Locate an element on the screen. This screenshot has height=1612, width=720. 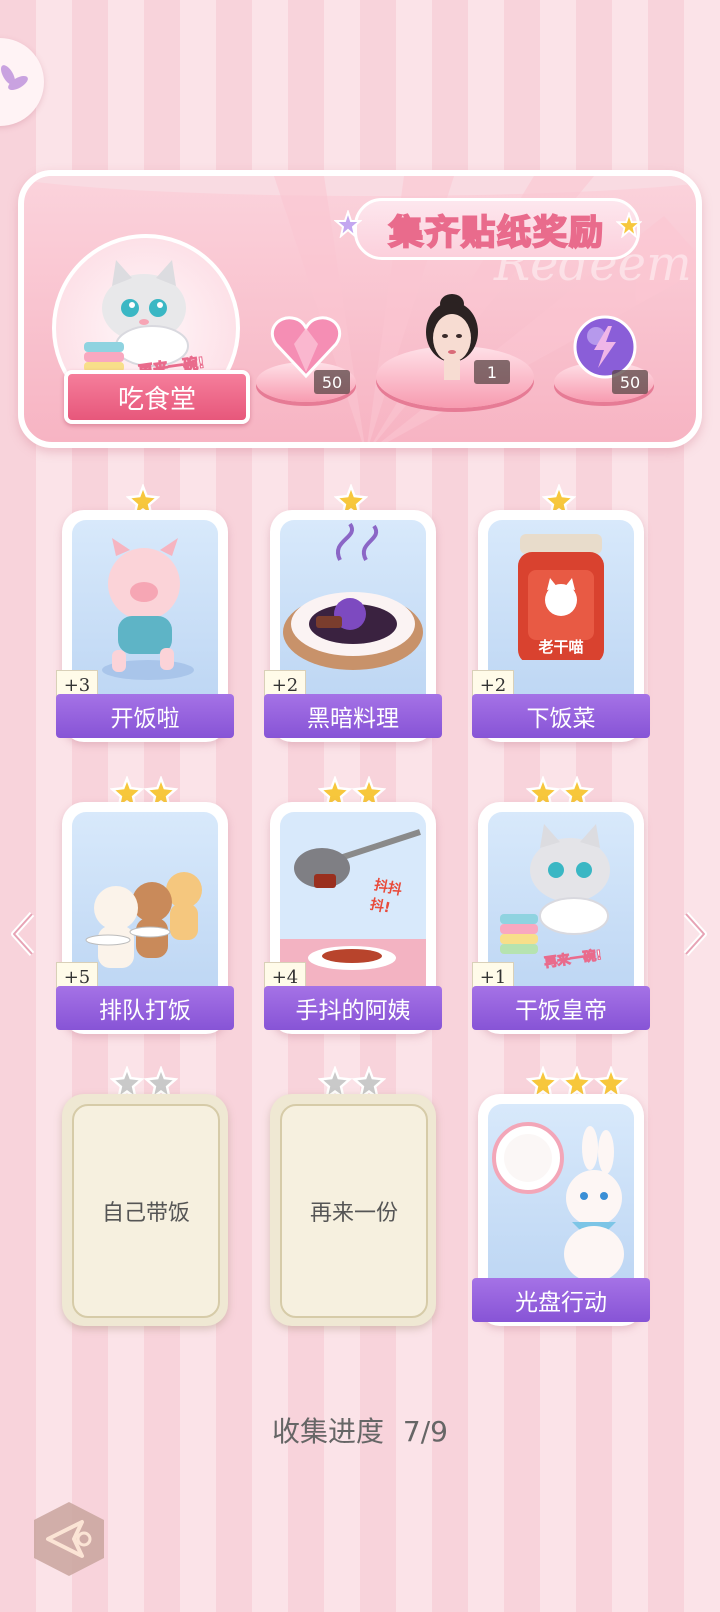
card-name-3: 下饭菜 is located at coordinates (561, 716).